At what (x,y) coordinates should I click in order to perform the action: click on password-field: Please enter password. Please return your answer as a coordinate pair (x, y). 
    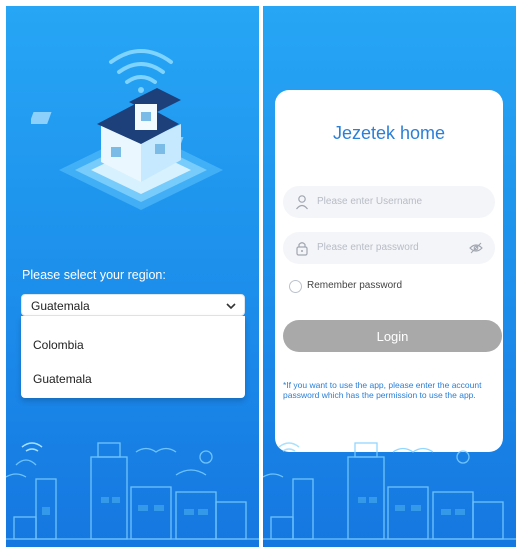
    Looking at the image, I should click on (389, 248).